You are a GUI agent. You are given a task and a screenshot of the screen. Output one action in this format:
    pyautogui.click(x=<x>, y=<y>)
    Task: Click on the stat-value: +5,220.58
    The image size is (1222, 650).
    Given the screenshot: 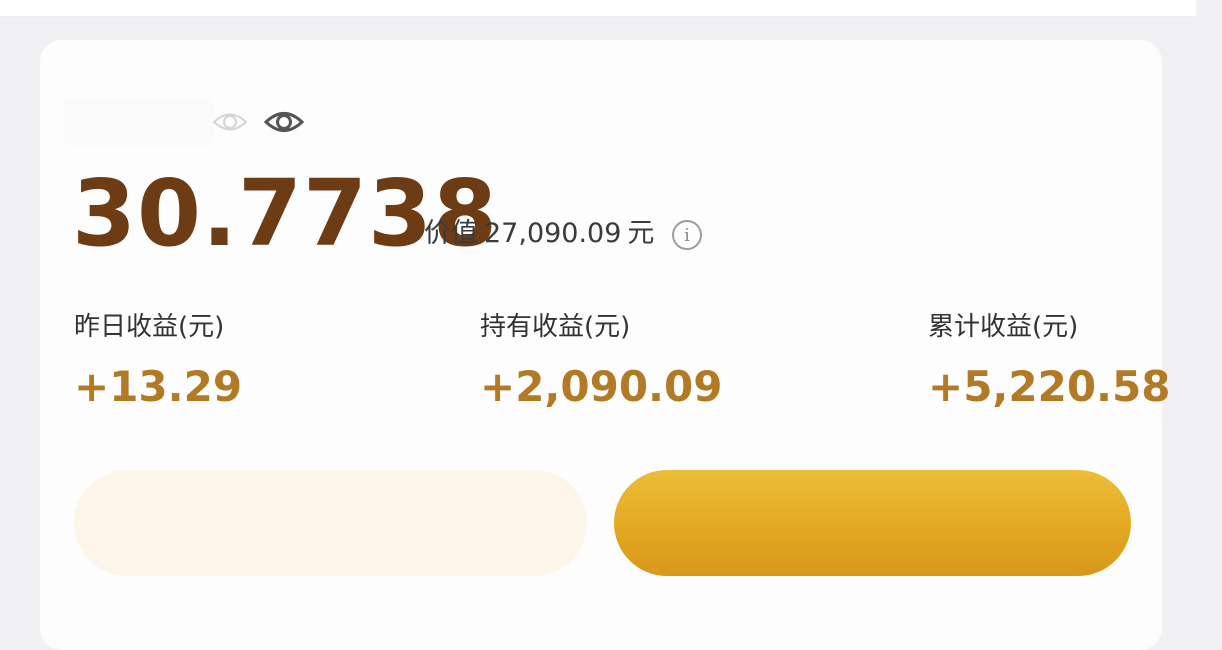 What is the action you would take?
    pyautogui.click(x=1049, y=386)
    